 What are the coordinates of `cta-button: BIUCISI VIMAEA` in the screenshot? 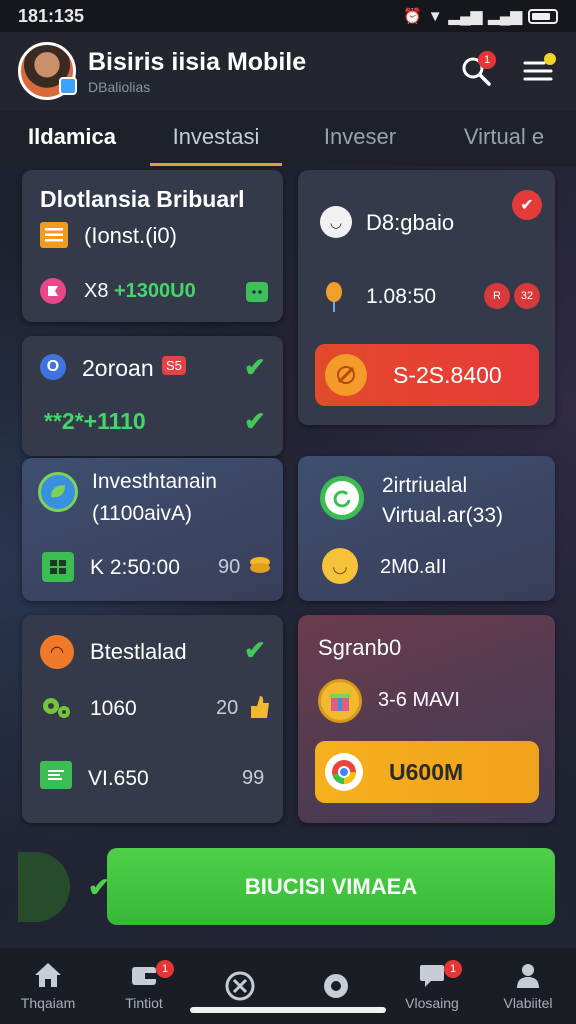 It's located at (331, 886).